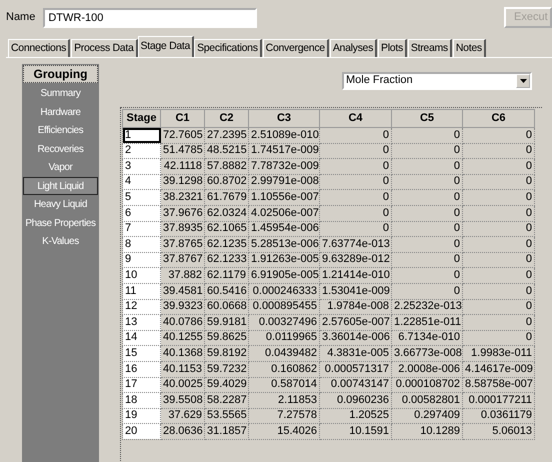 This screenshot has width=552, height=462. I want to click on tab: Plots, so click(392, 48).